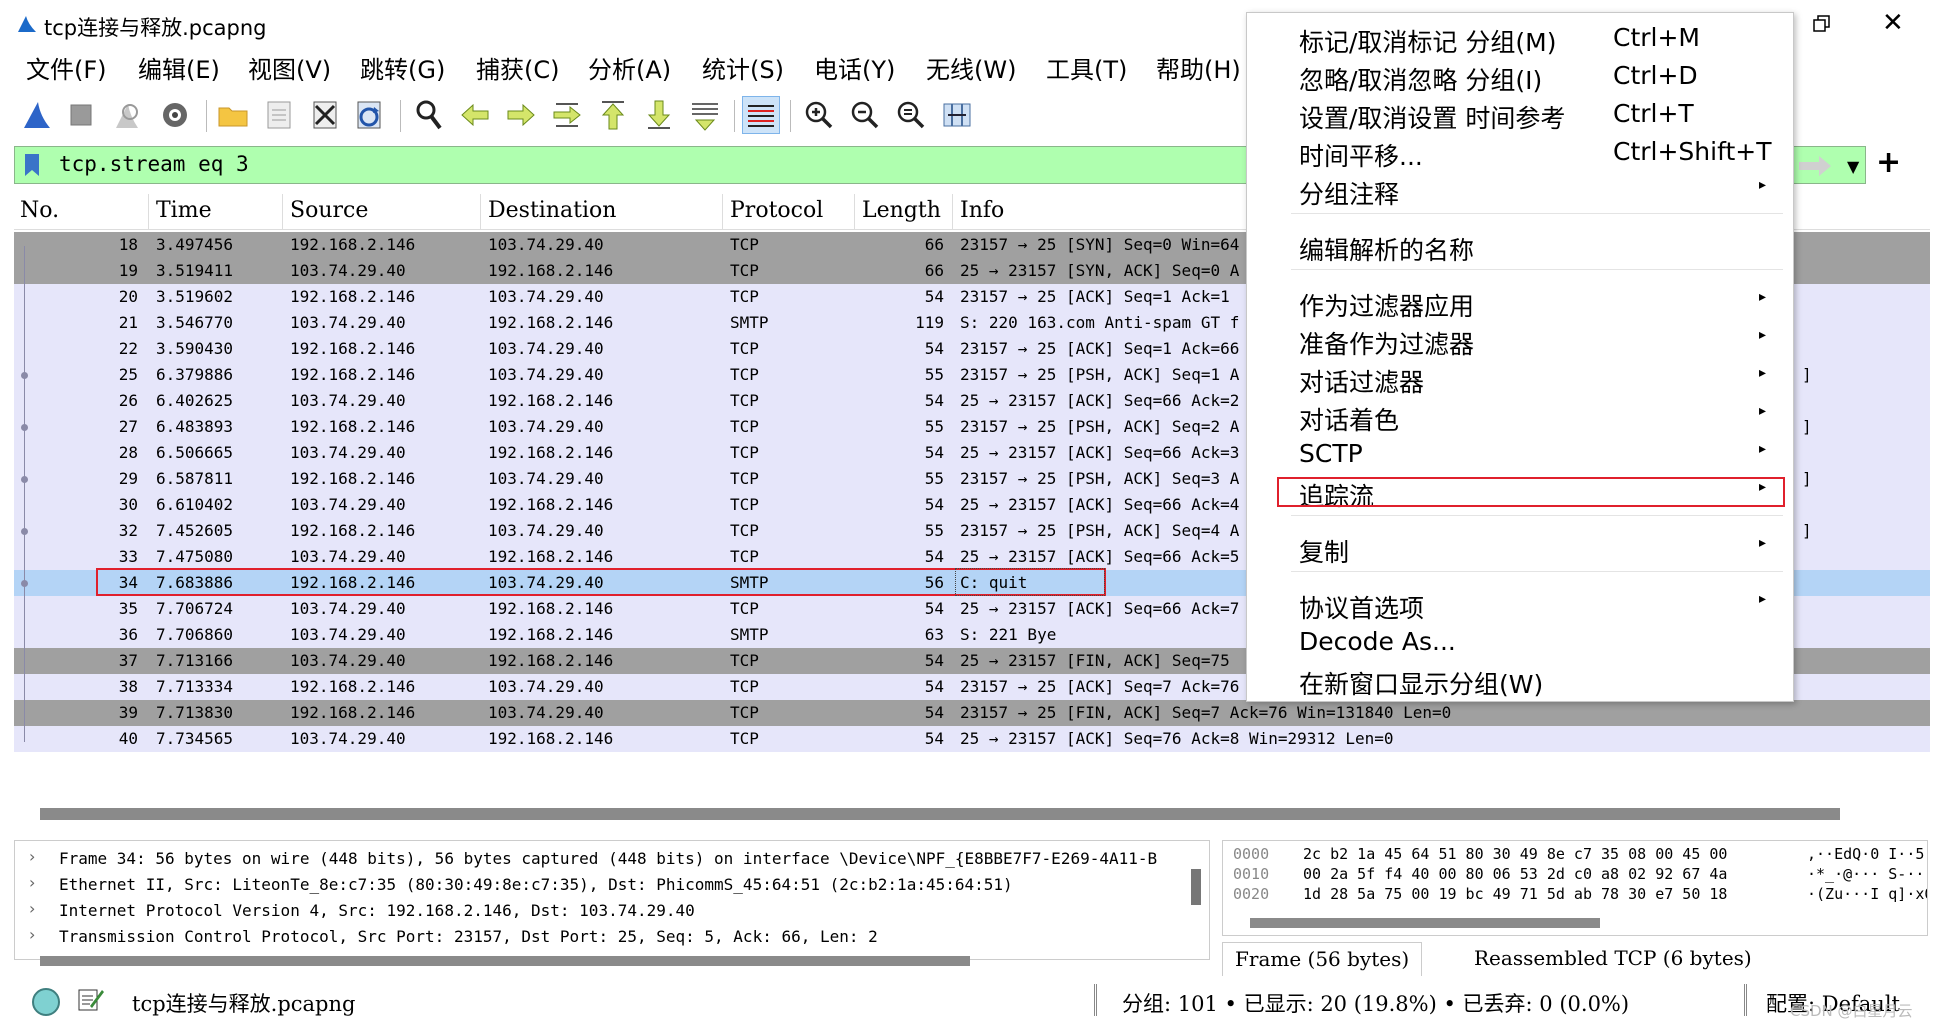 The height and width of the screenshot is (1030, 1942). Describe the element at coordinates (971, 67) in the screenshot. I see `menu-wireless: 无线(W)` at that location.